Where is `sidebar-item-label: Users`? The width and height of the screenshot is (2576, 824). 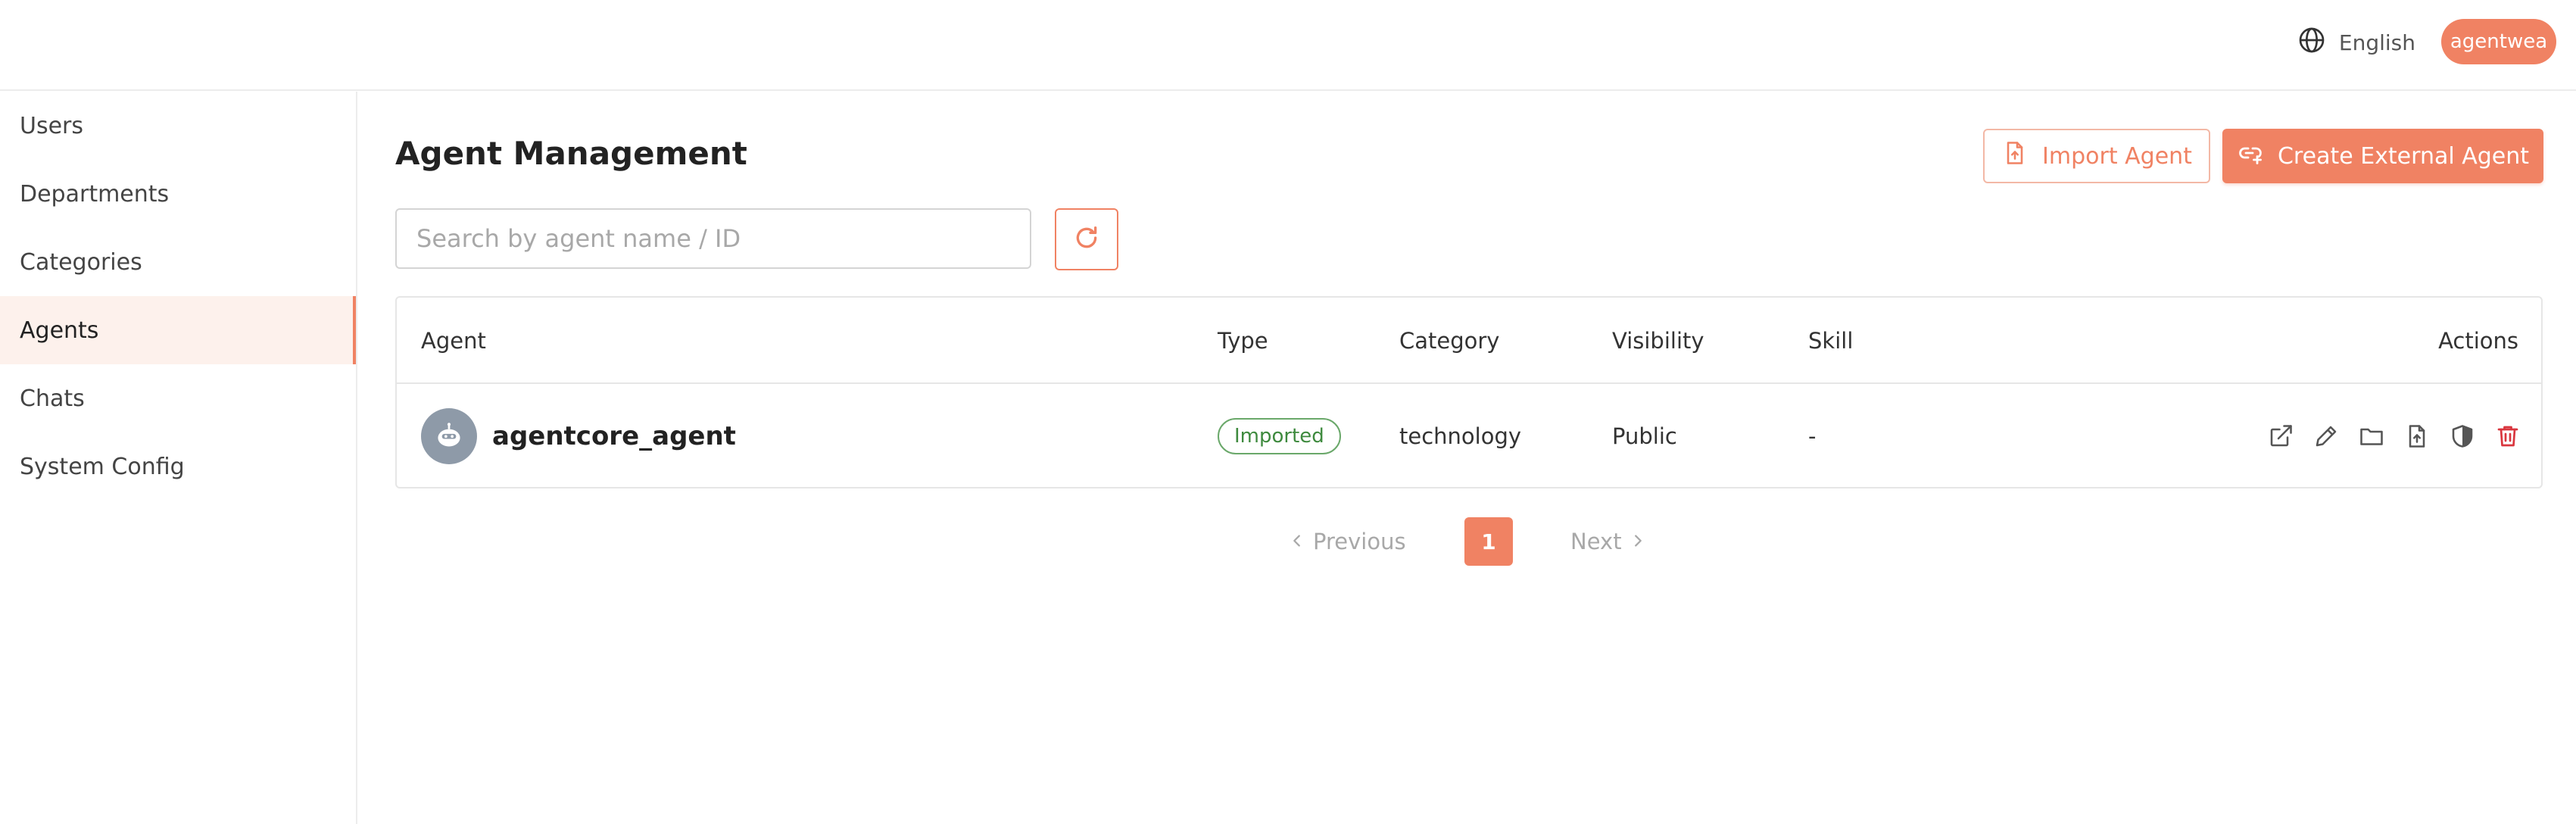
sidebar-item-label: Users is located at coordinates (52, 125).